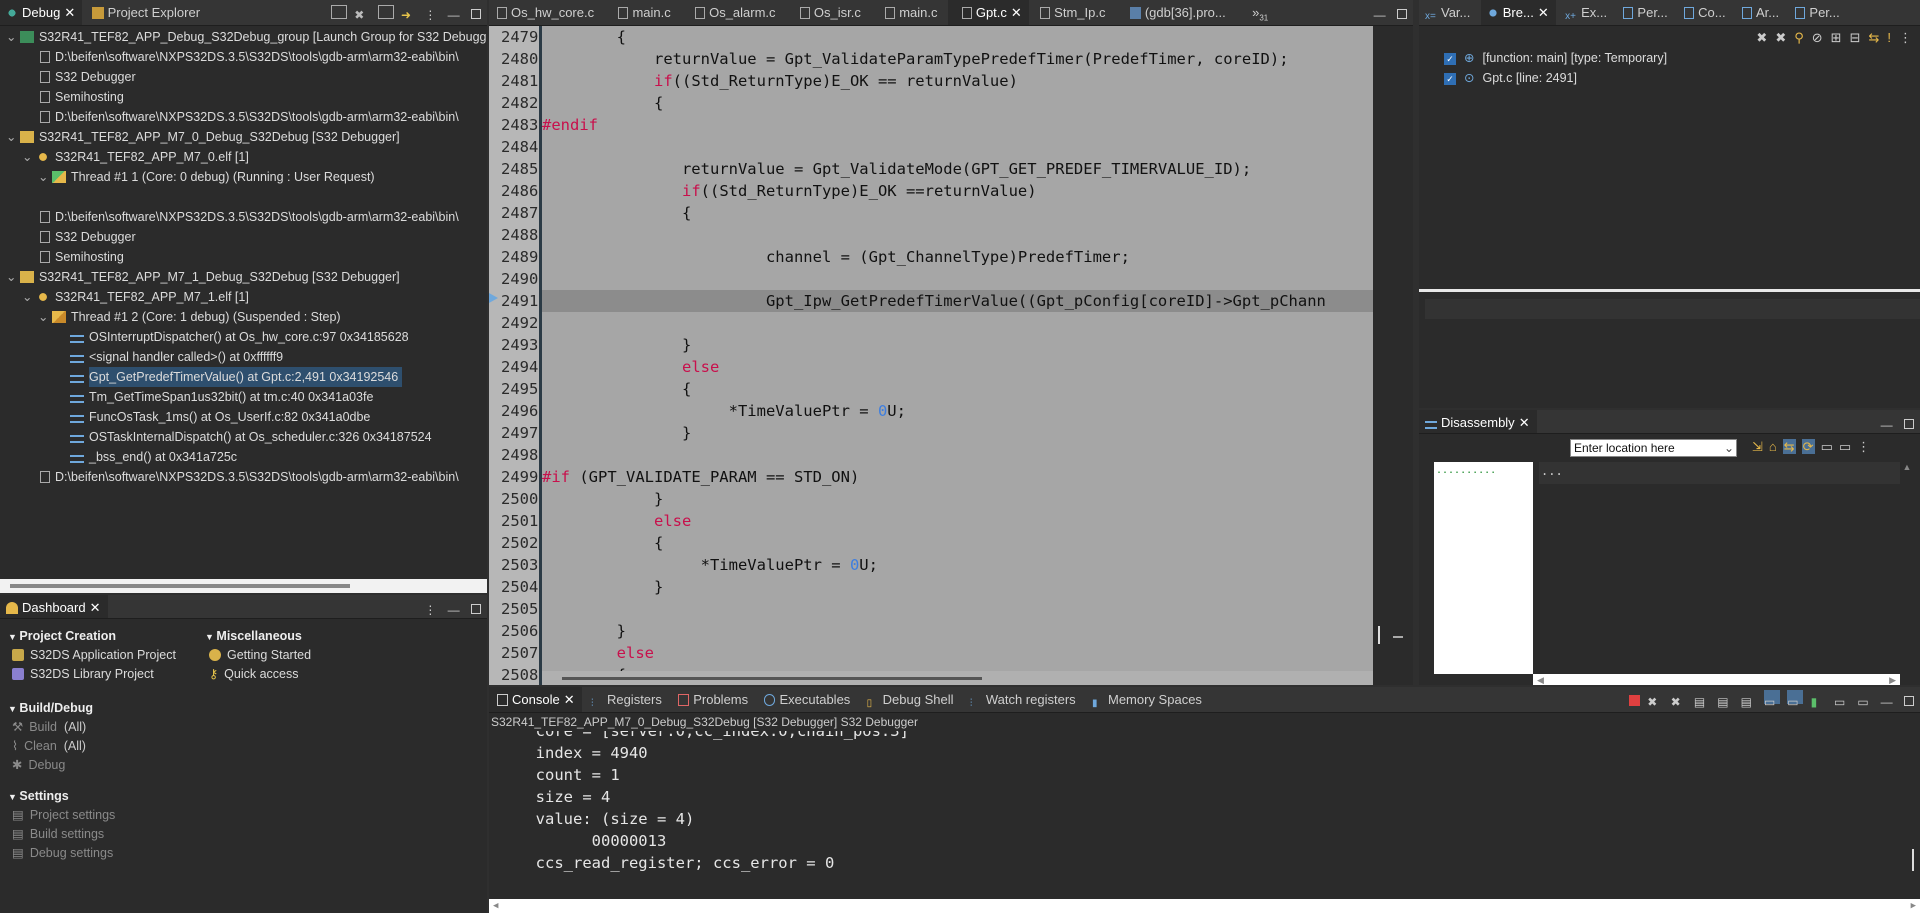 This screenshot has width=1920, height=913. Describe the element at coordinates (1842, 699) in the screenshot. I see `display-console-icon: ▭` at that location.